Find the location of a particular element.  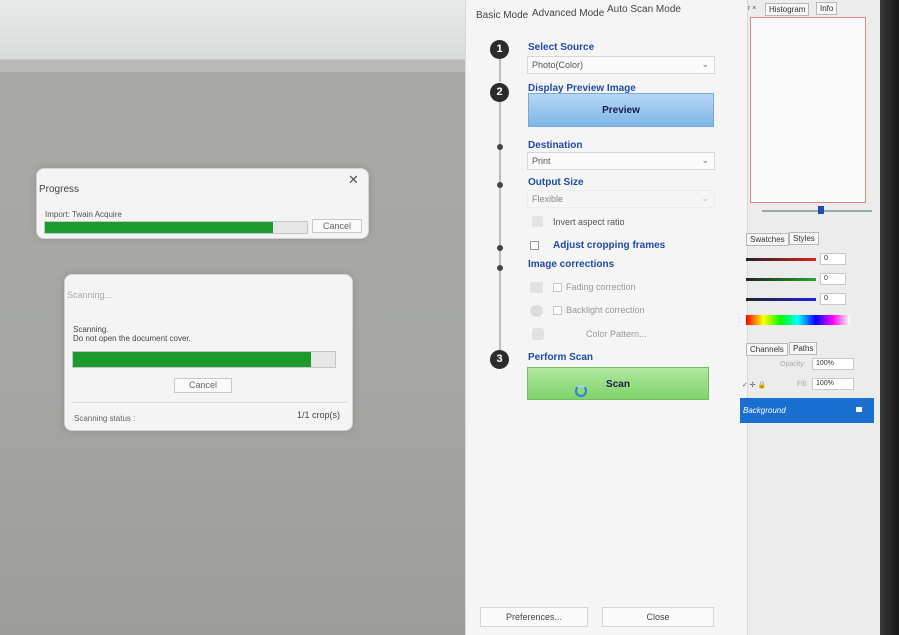

destination-select-value: Print is located at coordinates (541, 161).